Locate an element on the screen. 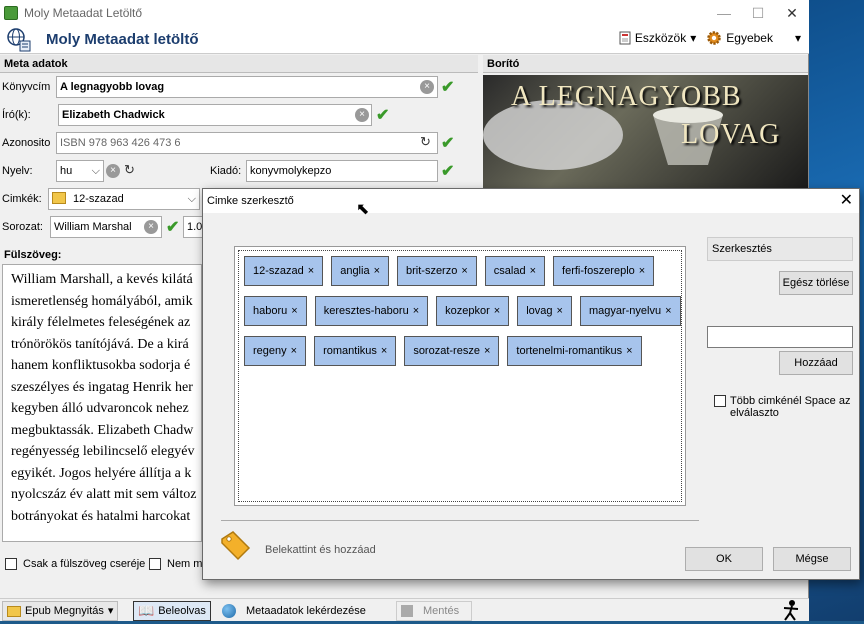  clear-title-icon: × is located at coordinates (427, 87).